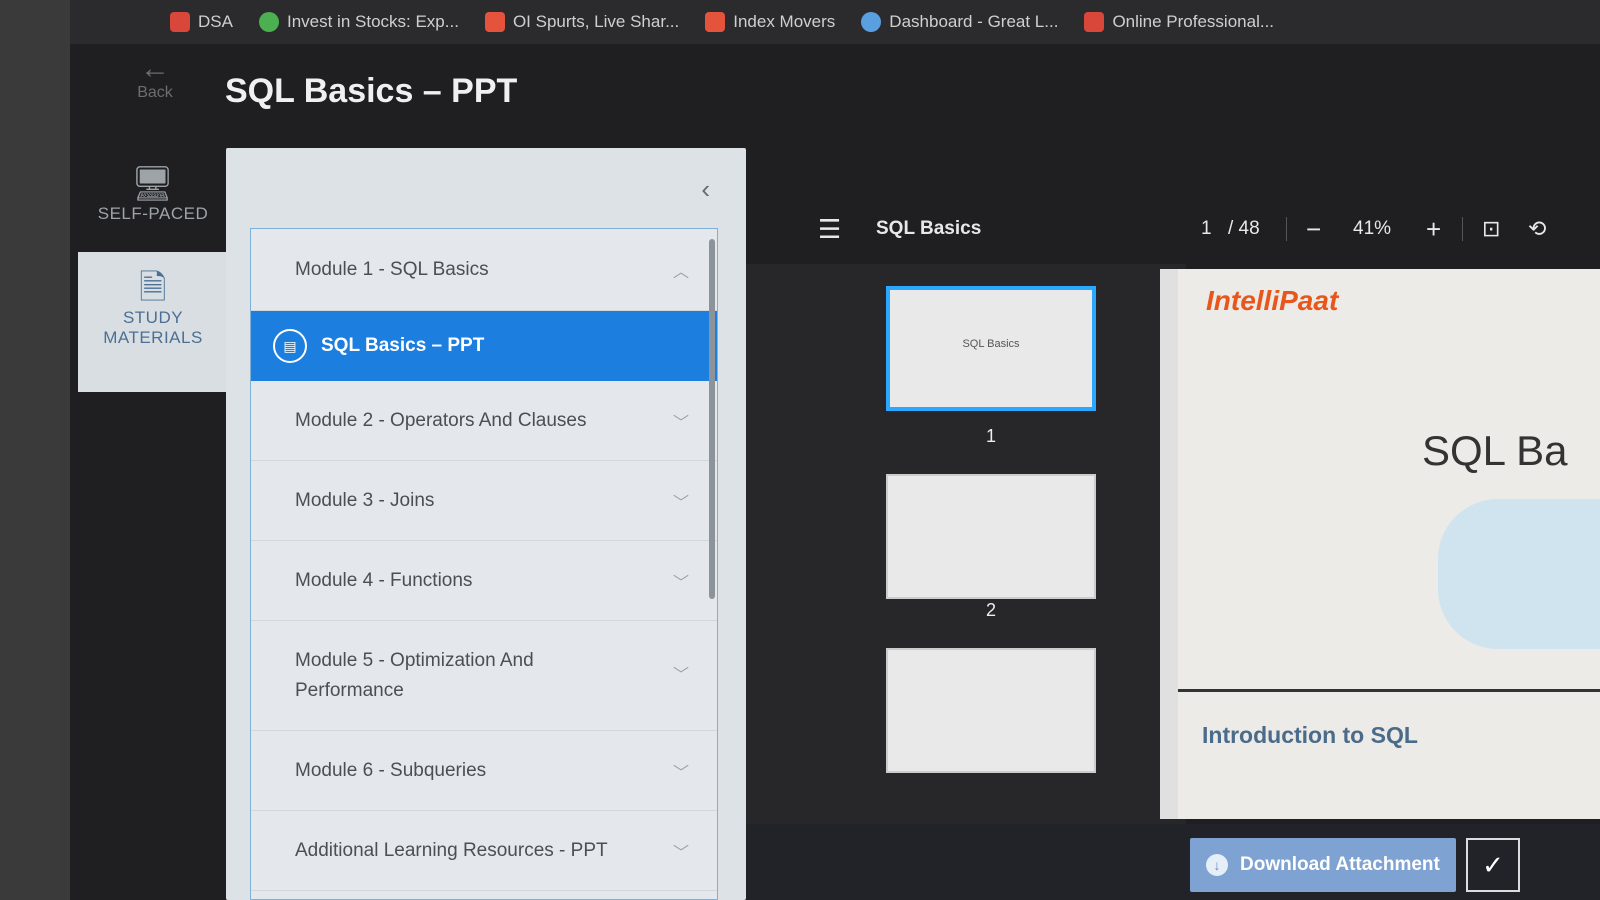 This screenshot has height=900, width=1600. What do you see at coordinates (1173, 229) in the screenshot?
I see `pdf-toolbar: ☰ SQL Basics 1 / 48 − 41% + ⊡ ⟲` at bounding box center [1173, 229].